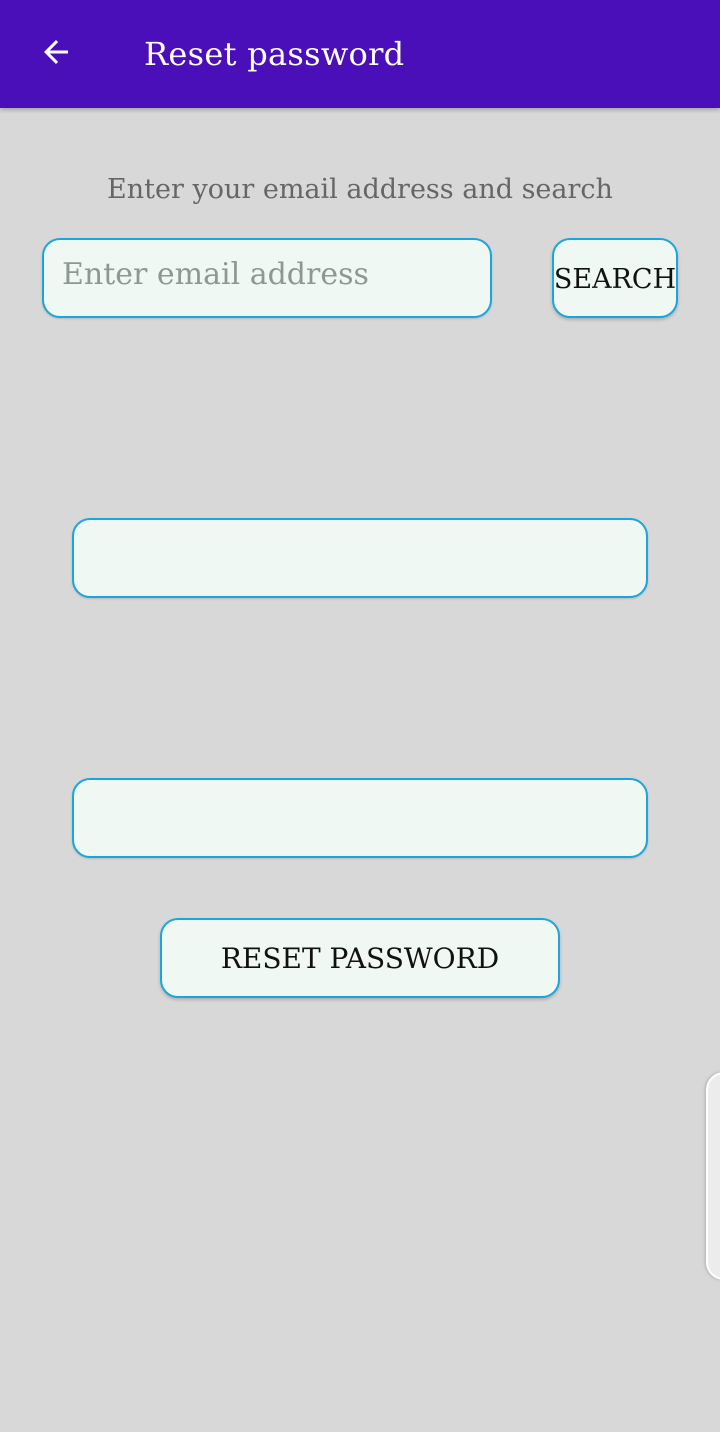  I want to click on new-password-field-container, so click(360, 558).